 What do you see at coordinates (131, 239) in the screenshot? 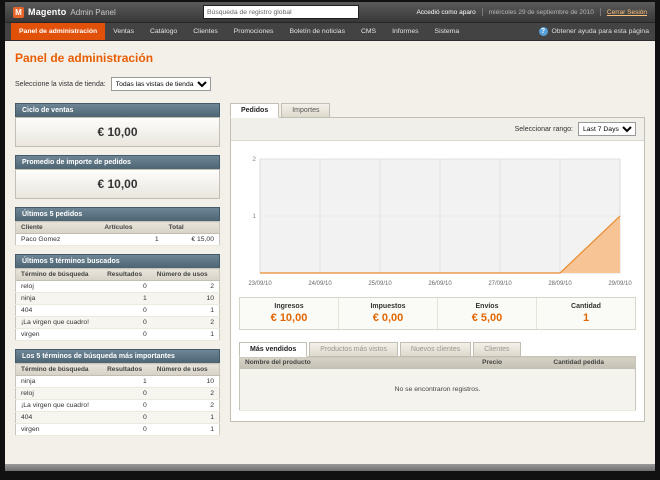
I see `cell-articulos: 1` at bounding box center [131, 239].